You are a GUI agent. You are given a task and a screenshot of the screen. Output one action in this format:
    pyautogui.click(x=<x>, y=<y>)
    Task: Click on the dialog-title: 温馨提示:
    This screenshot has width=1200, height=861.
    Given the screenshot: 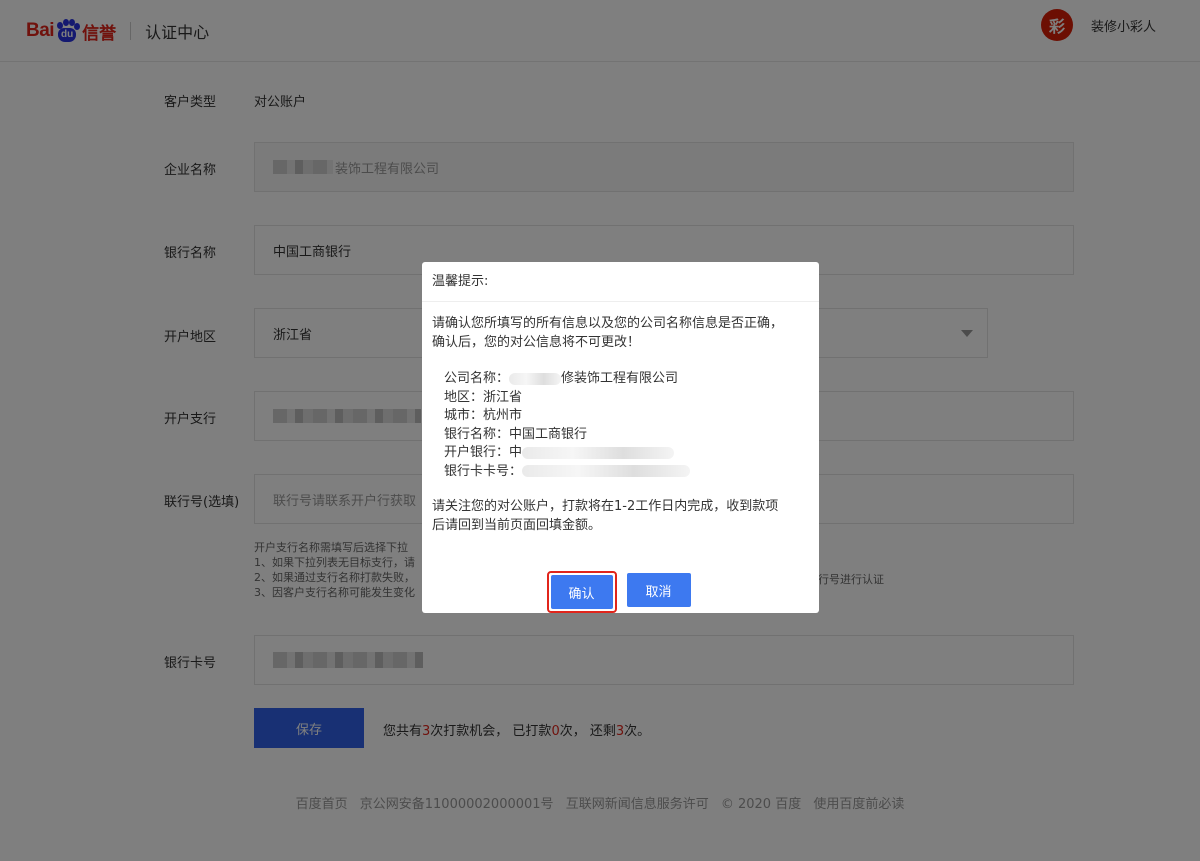 What is the action you would take?
    pyautogui.click(x=620, y=282)
    